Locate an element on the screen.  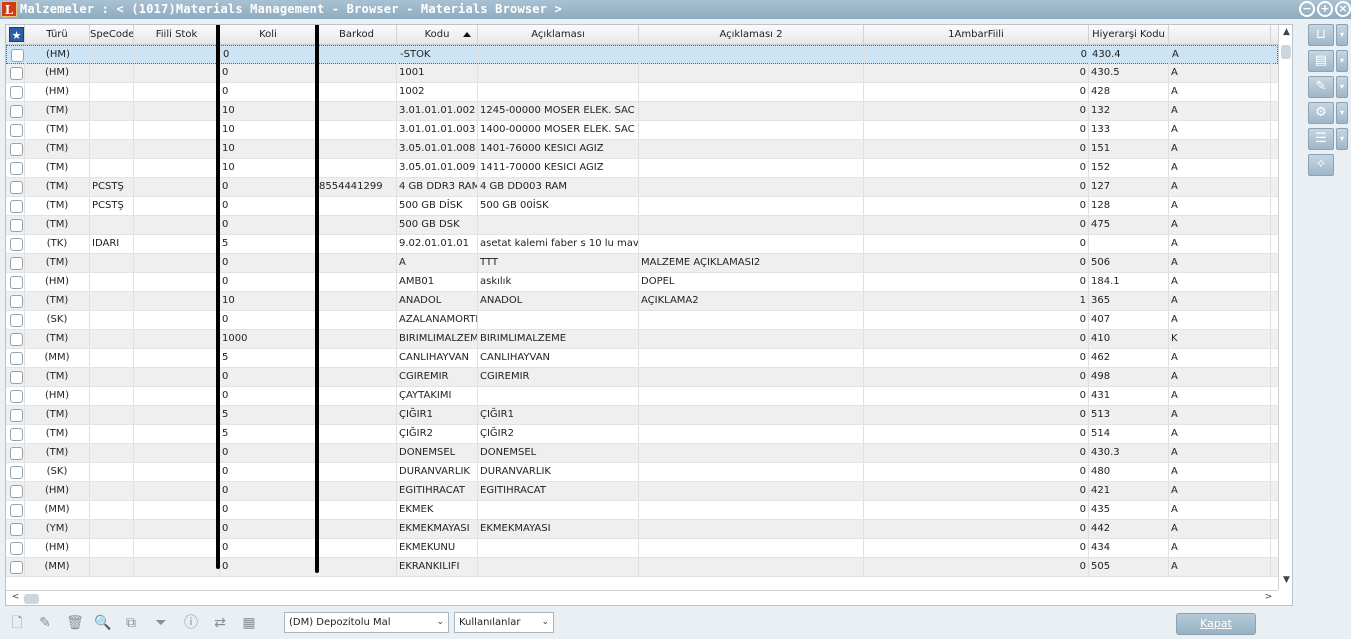
header-type-column: Türü is located at coordinates (57, 35).